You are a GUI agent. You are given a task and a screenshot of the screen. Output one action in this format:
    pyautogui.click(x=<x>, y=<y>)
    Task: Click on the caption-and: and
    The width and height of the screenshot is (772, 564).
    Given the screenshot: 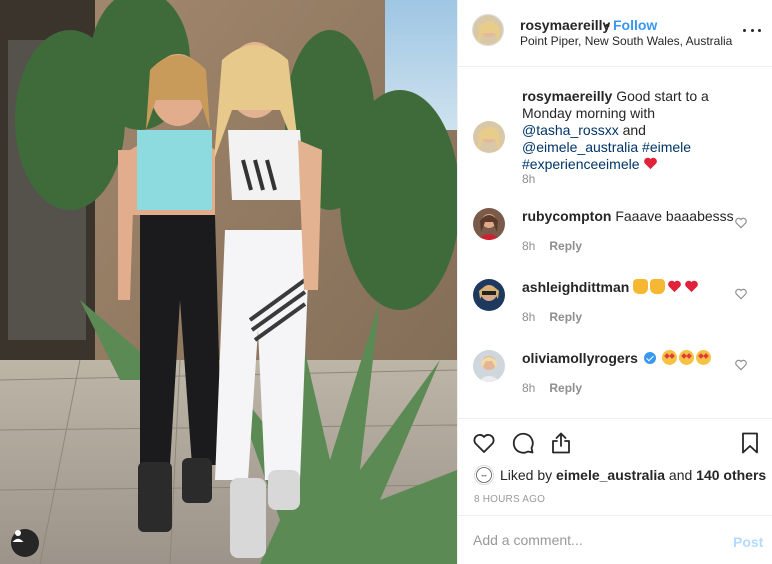 What is the action you would take?
    pyautogui.click(x=634, y=130)
    